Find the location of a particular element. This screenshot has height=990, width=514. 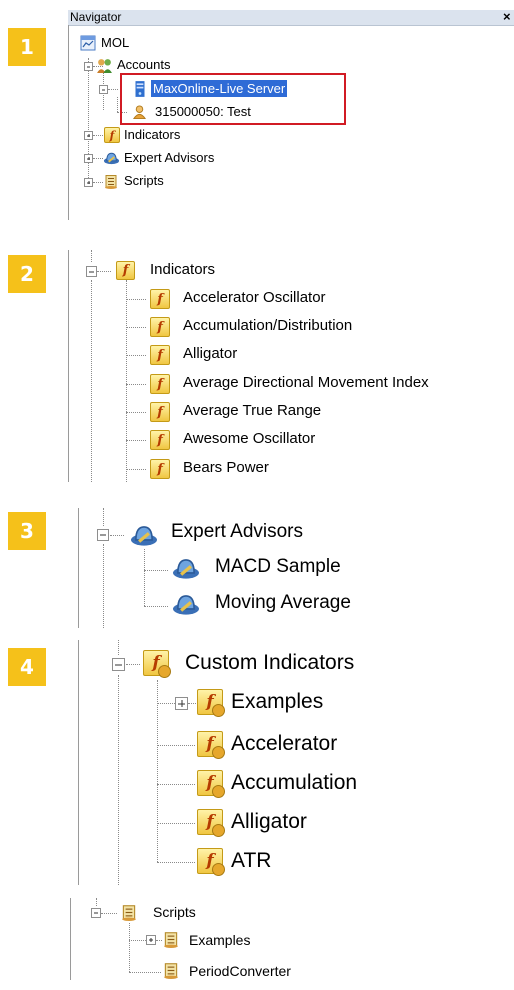

server-icon is located at coordinates (140, 89).